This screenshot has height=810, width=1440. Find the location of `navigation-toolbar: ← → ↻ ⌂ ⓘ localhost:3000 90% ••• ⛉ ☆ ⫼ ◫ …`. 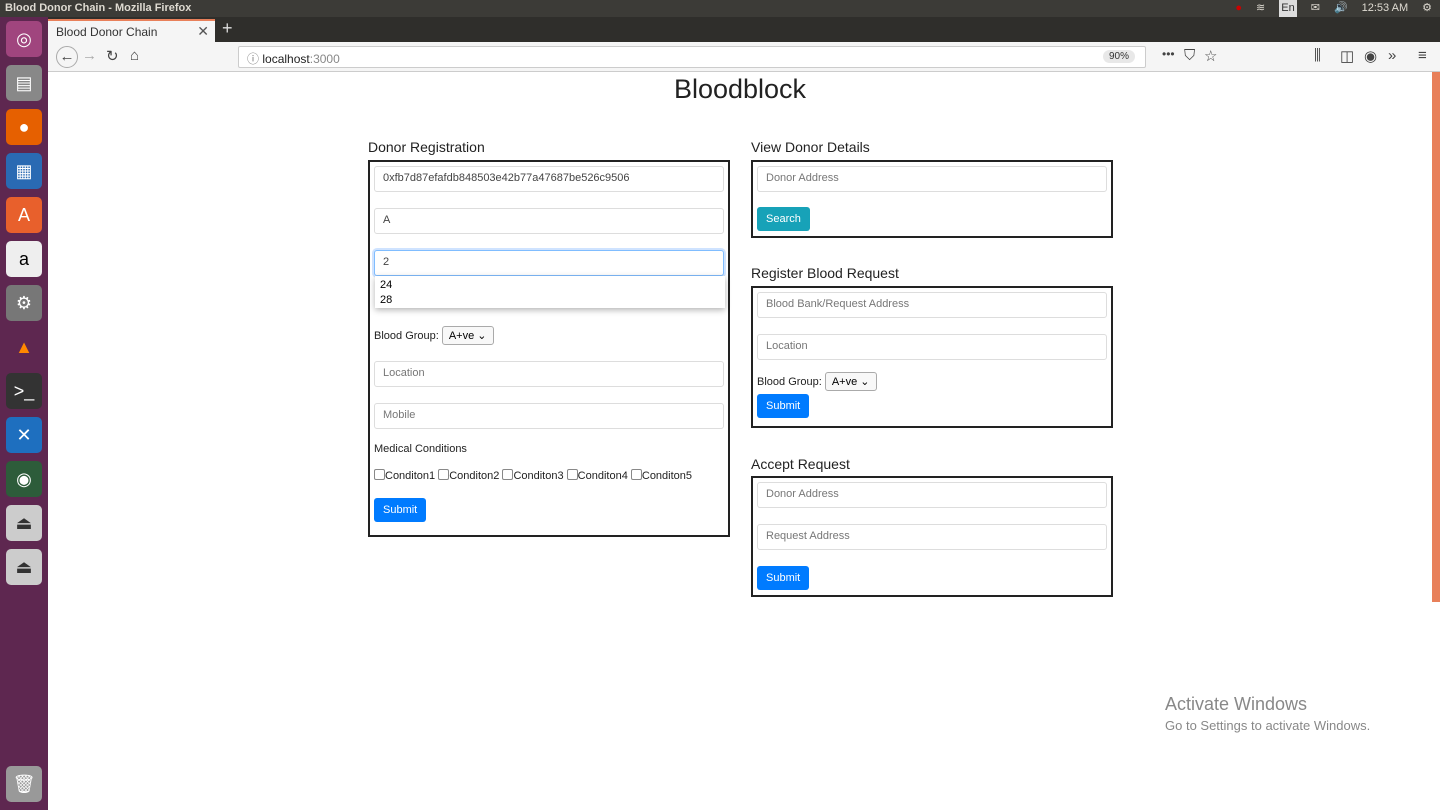

navigation-toolbar: ← → ↻ ⌂ ⓘ localhost:3000 90% ••• ⛉ ☆ ⫼ ◫ … is located at coordinates (744, 57).